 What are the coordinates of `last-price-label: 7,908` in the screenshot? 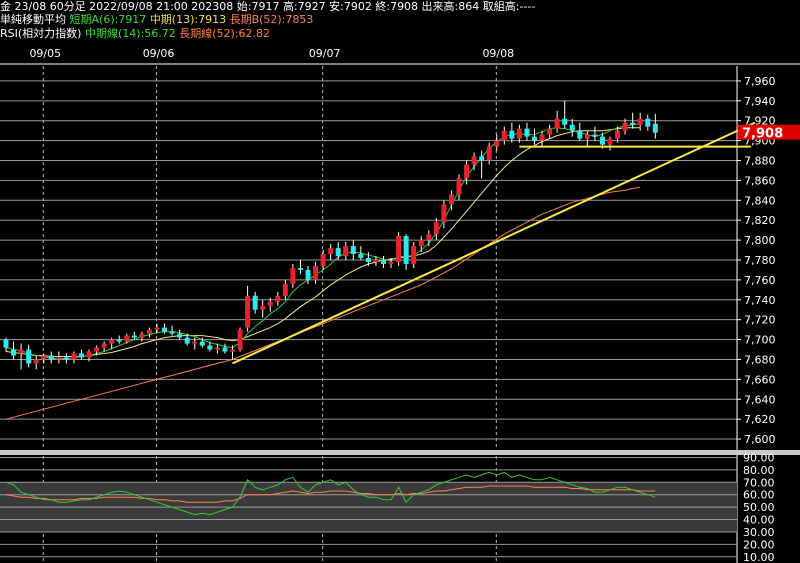 It's located at (762, 134).